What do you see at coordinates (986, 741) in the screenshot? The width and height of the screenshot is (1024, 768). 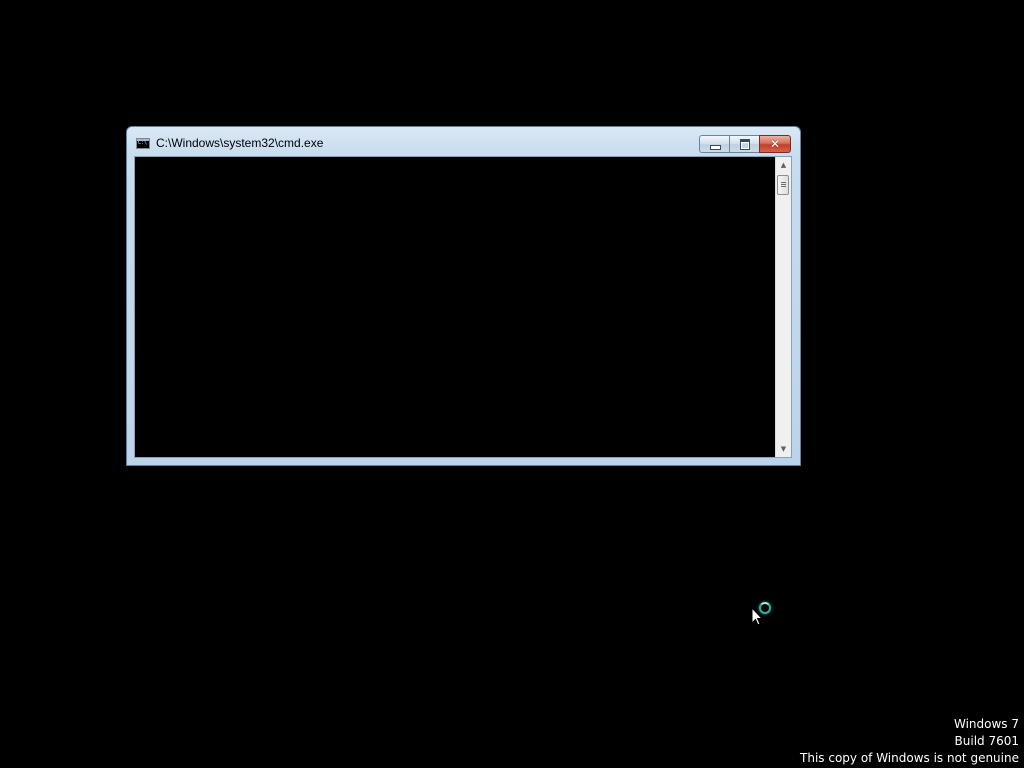 I see `watermark-build: Build 7601` at bounding box center [986, 741].